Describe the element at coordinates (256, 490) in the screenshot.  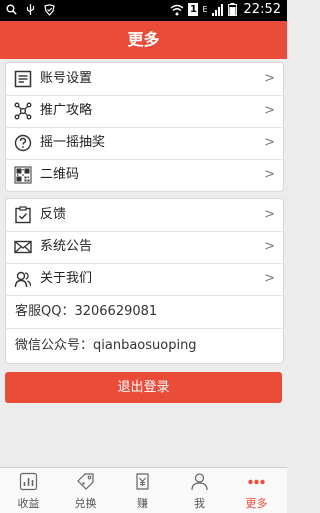
I see `tab-more: 更多` at that location.